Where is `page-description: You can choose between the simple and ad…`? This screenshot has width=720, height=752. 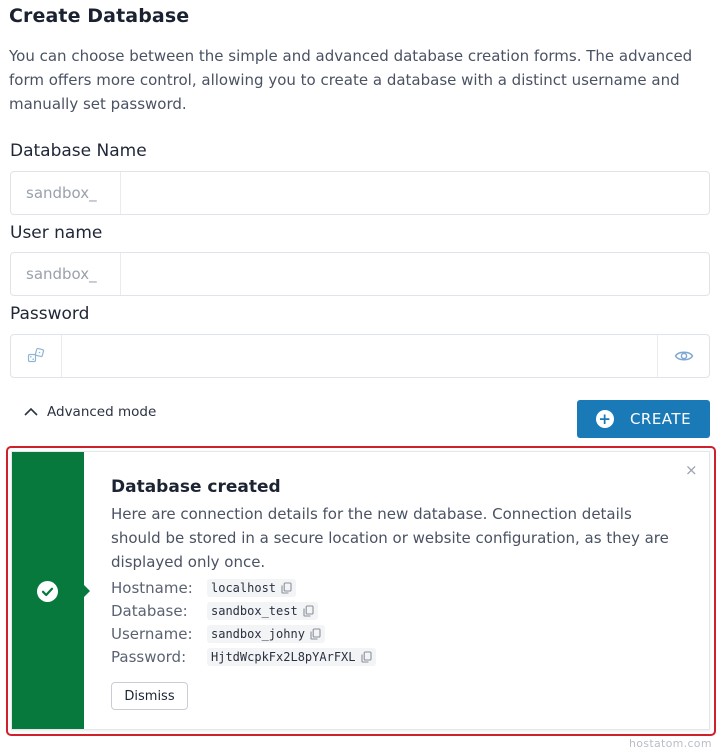 page-description: You can choose between the simple and ad… is located at coordinates (351, 80).